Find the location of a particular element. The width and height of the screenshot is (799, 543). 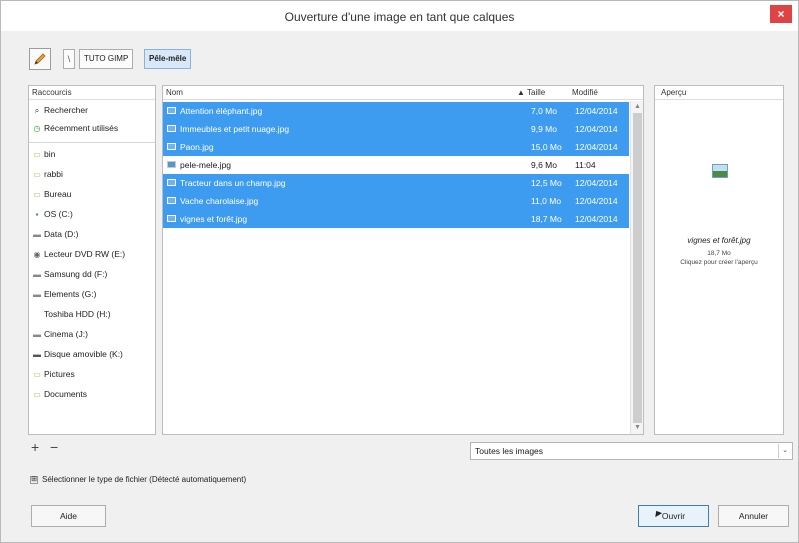

path-root-button: \ is located at coordinates (69, 59).